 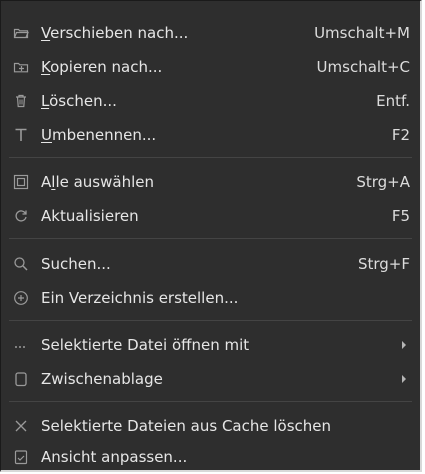 What do you see at coordinates (383, 263) in the screenshot?
I see `shortcut-label: Strg+F` at bounding box center [383, 263].